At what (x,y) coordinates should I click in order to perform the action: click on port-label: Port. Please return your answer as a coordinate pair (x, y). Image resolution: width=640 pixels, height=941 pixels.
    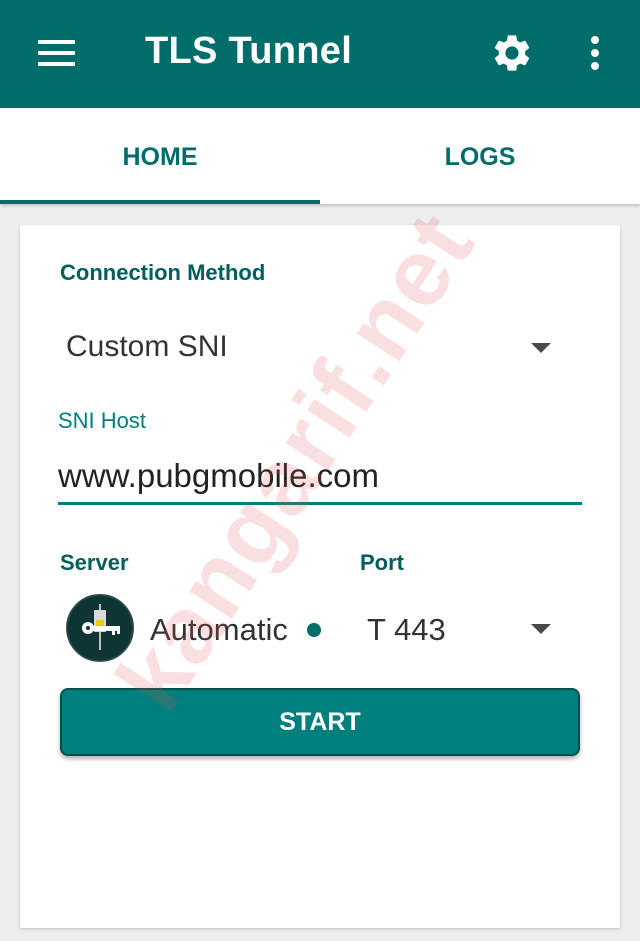
    Looking at the image, I should click on (382, 562).